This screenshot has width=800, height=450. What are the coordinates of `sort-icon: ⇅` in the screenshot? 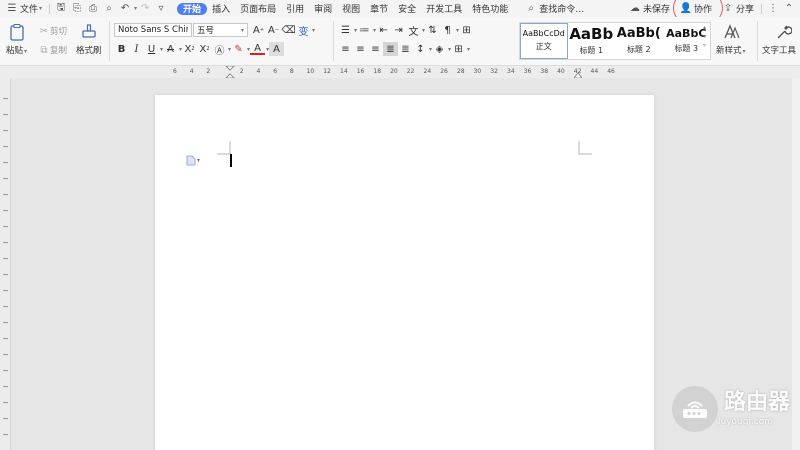 It's located at (432, 30).